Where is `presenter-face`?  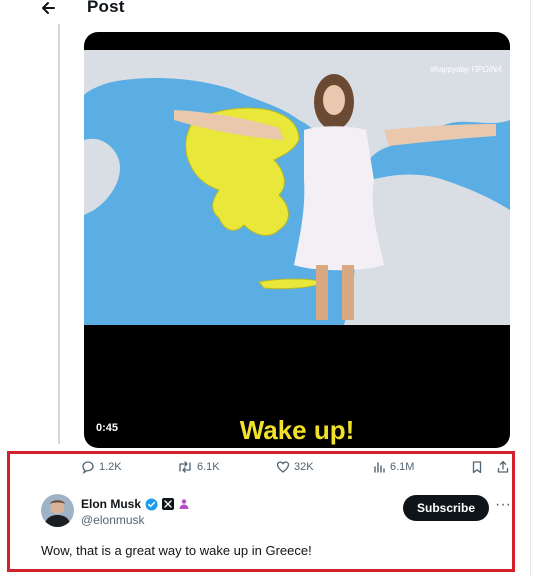 presenter-face is located at coordinates (334, 100).